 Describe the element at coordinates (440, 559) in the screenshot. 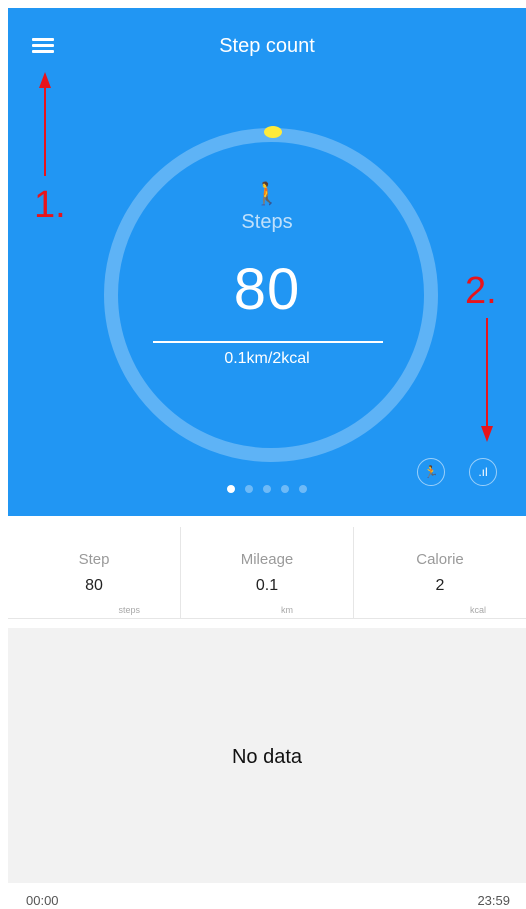

I see `stat-label: Calorie` at that location.